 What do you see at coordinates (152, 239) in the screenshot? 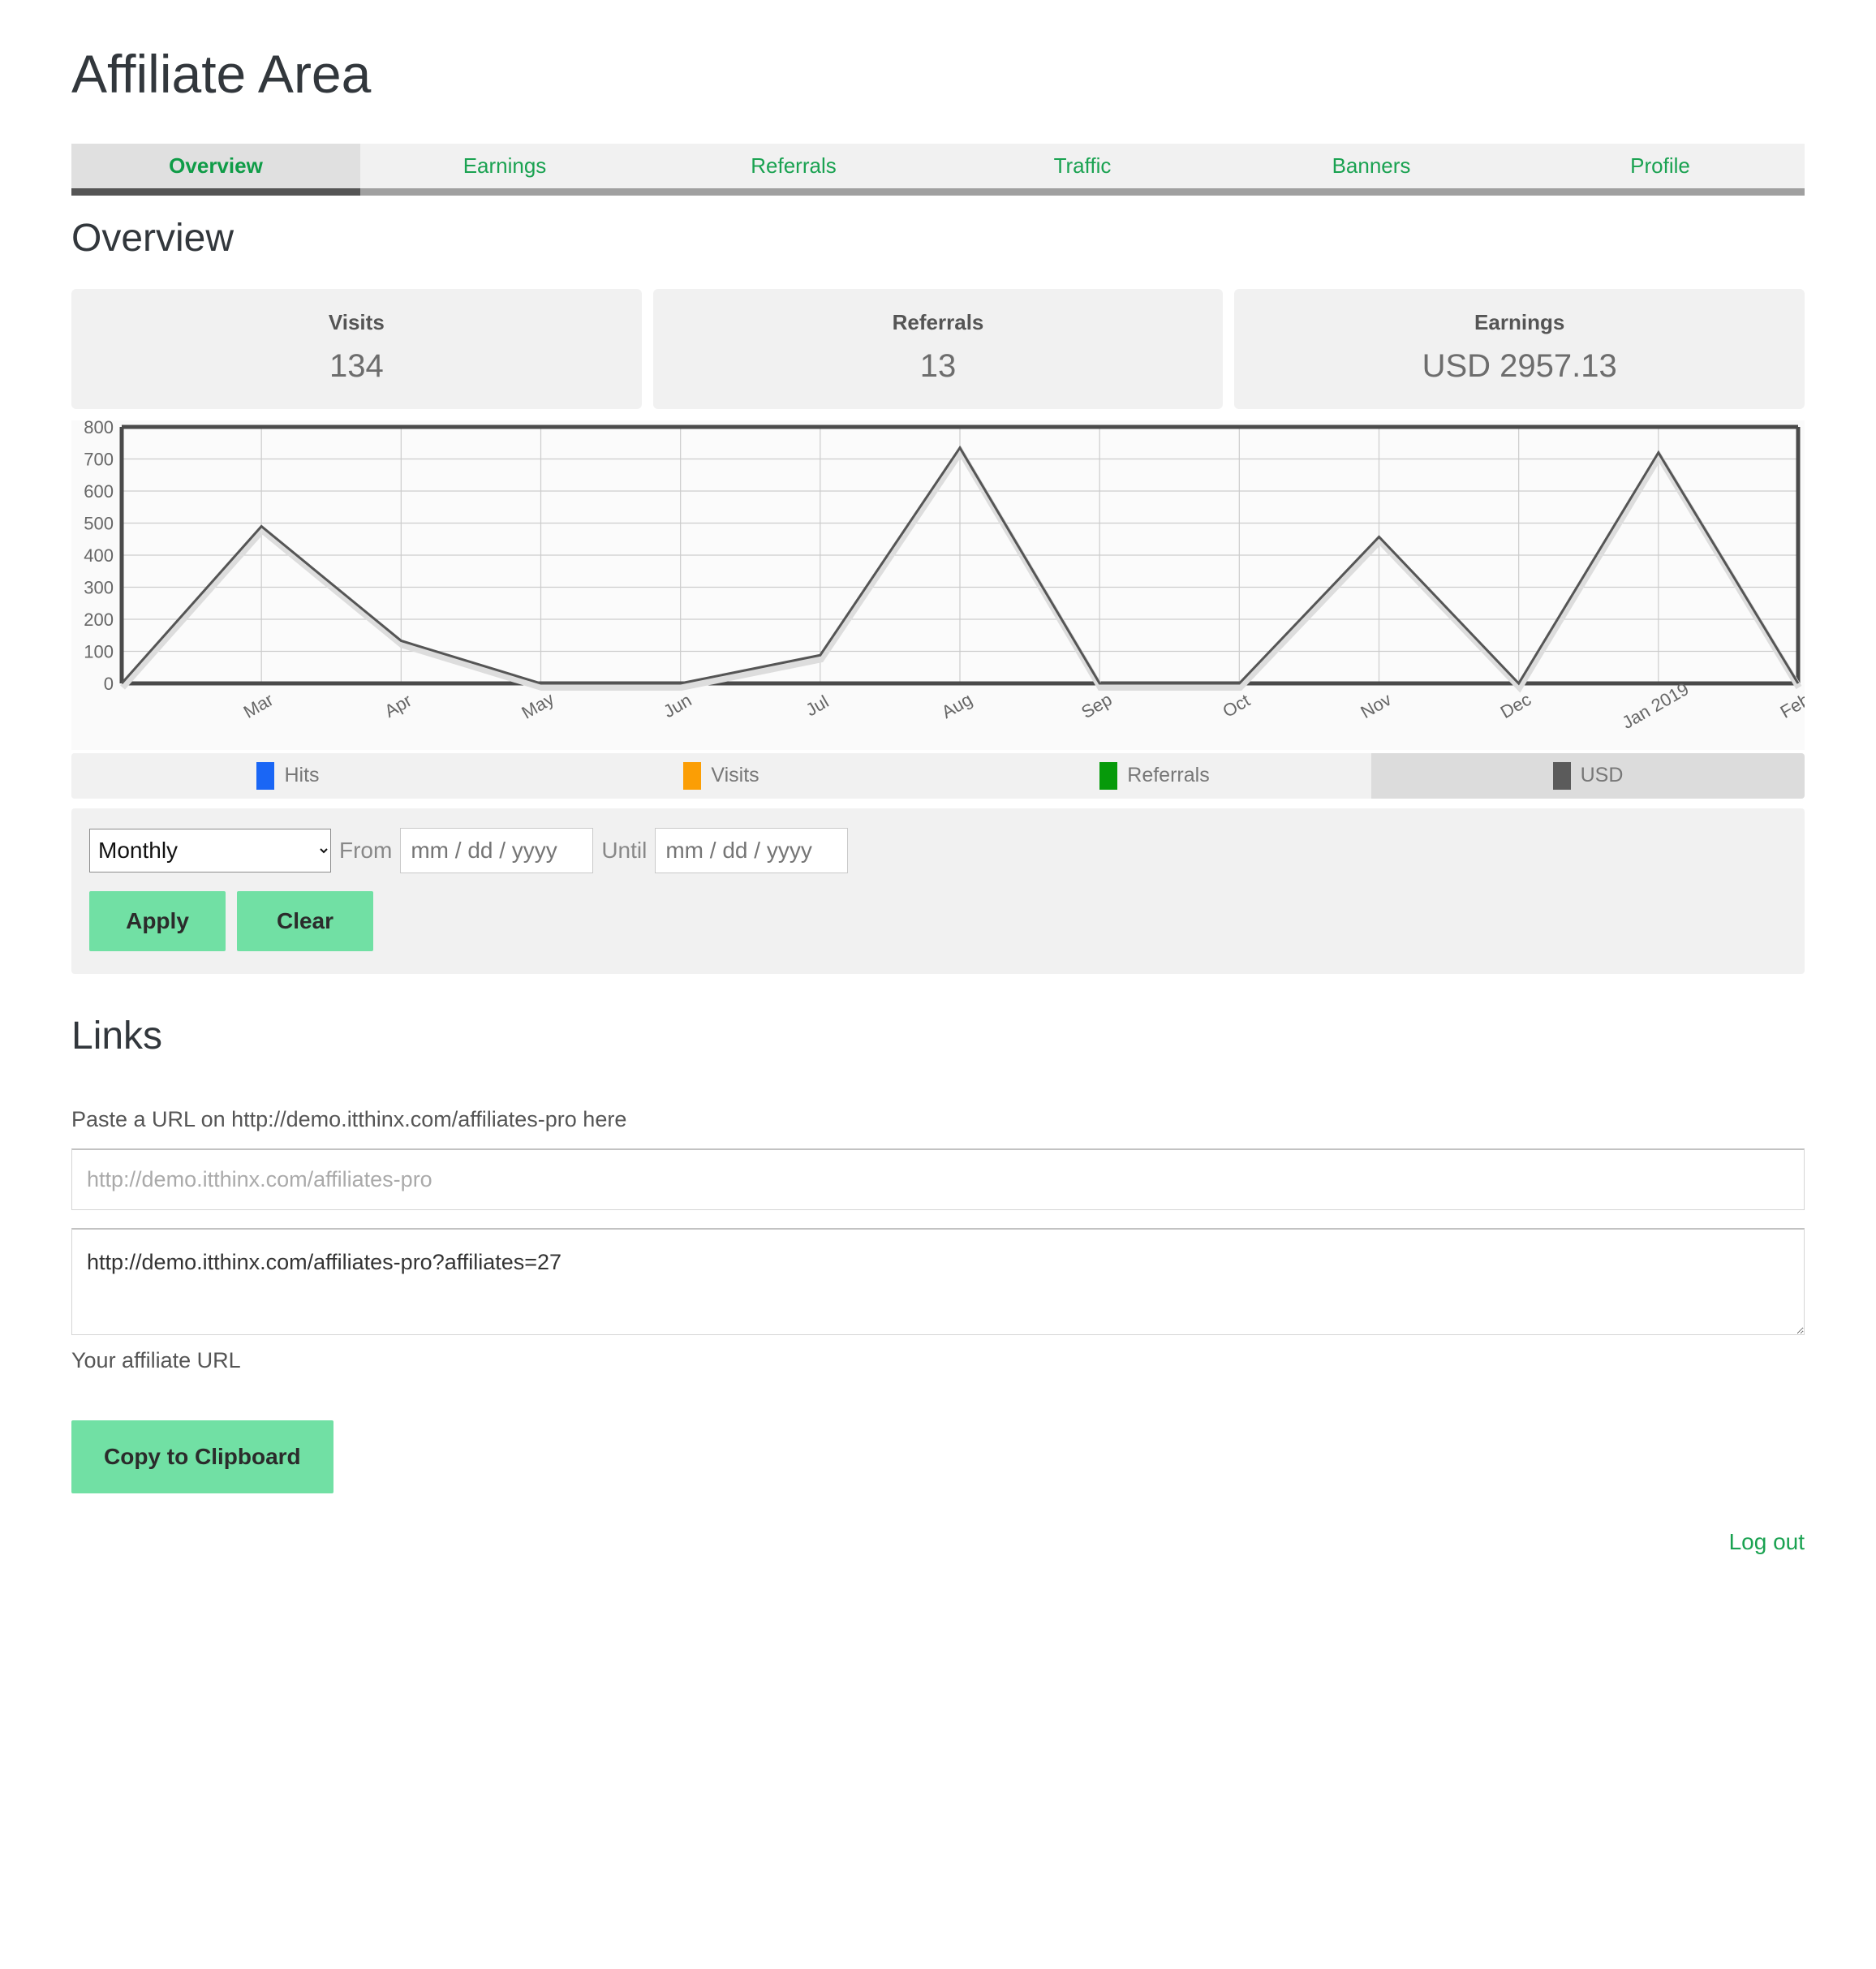
I see `section-title-overview: Overview` at bounding box center [152, 239].